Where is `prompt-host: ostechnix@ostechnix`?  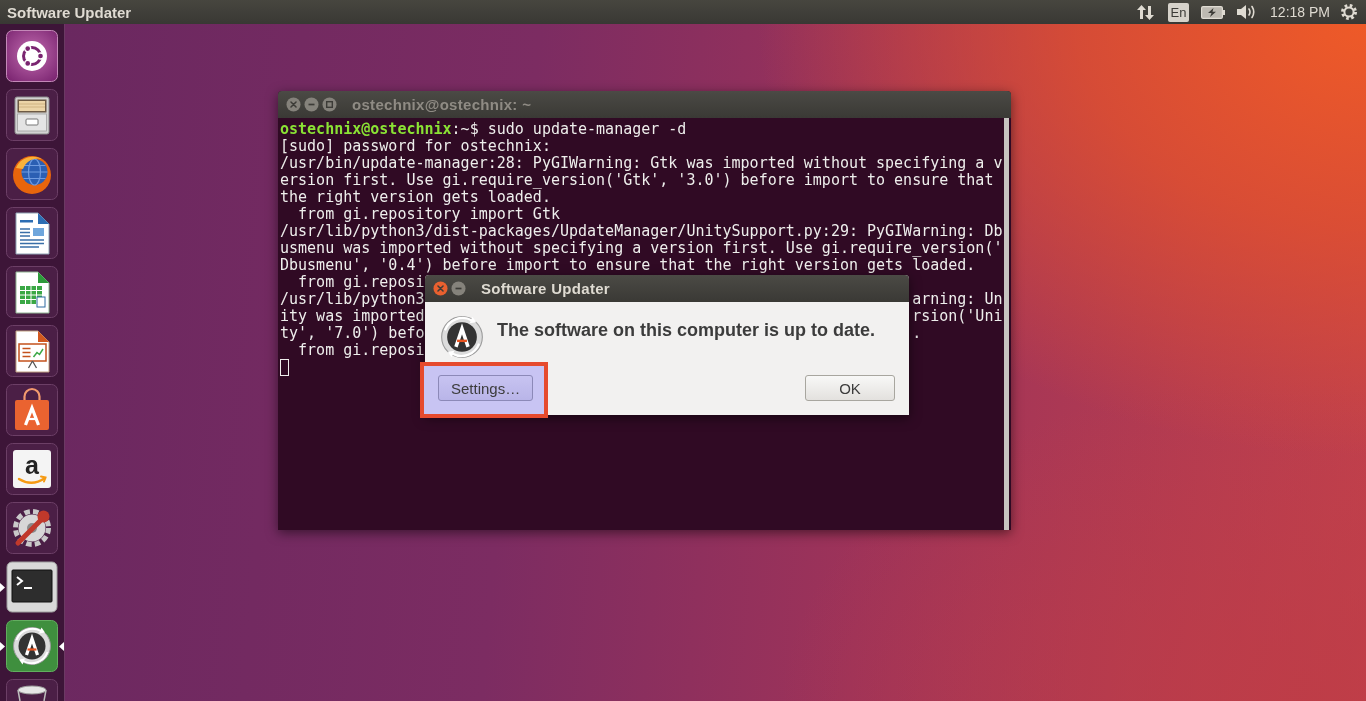 prompt-host: ostechnix@ostechnix is located at coordinates (366, 129).